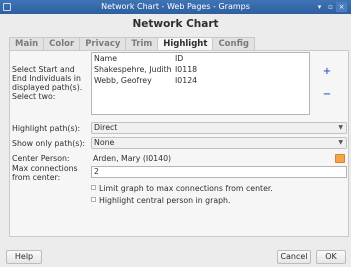  What do you see at coordinates (186, 80) in the screenshot?
I see `list-item-id: I0124` at bounding box center [186, 80].